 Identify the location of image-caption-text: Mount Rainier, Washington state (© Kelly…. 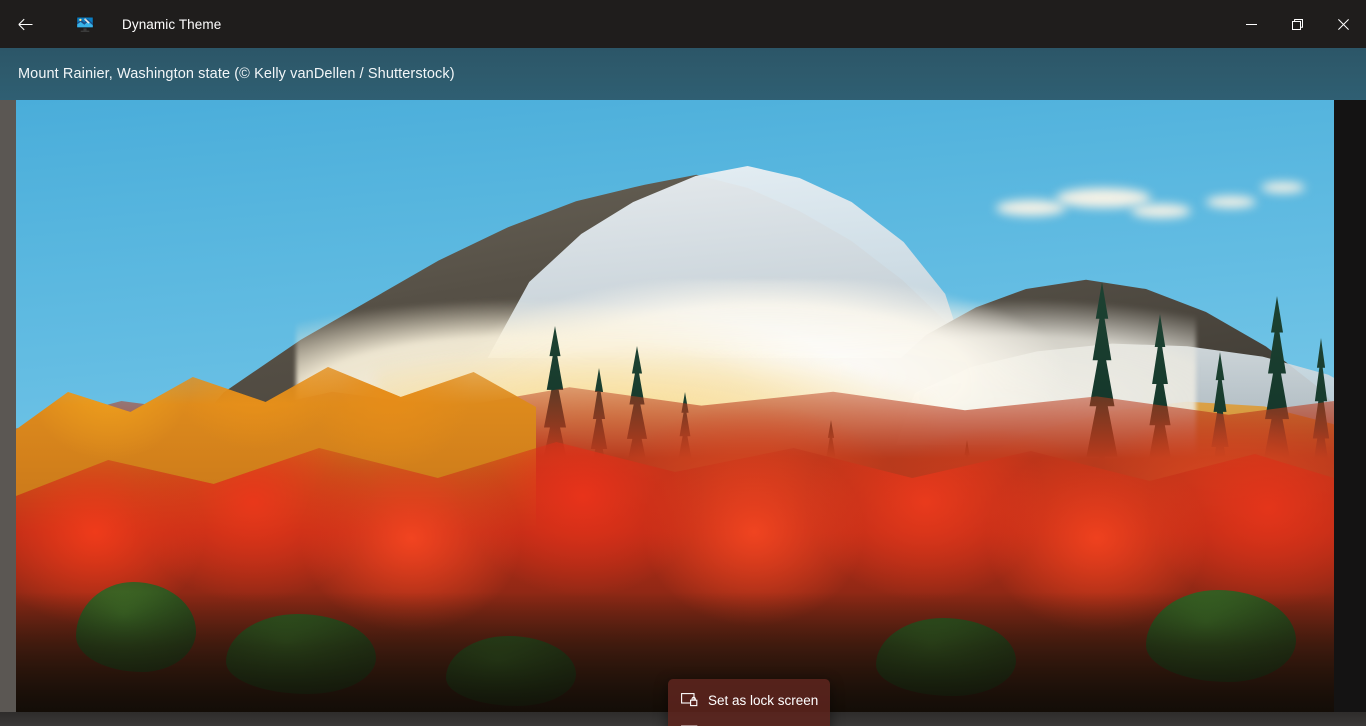
(236, 74).